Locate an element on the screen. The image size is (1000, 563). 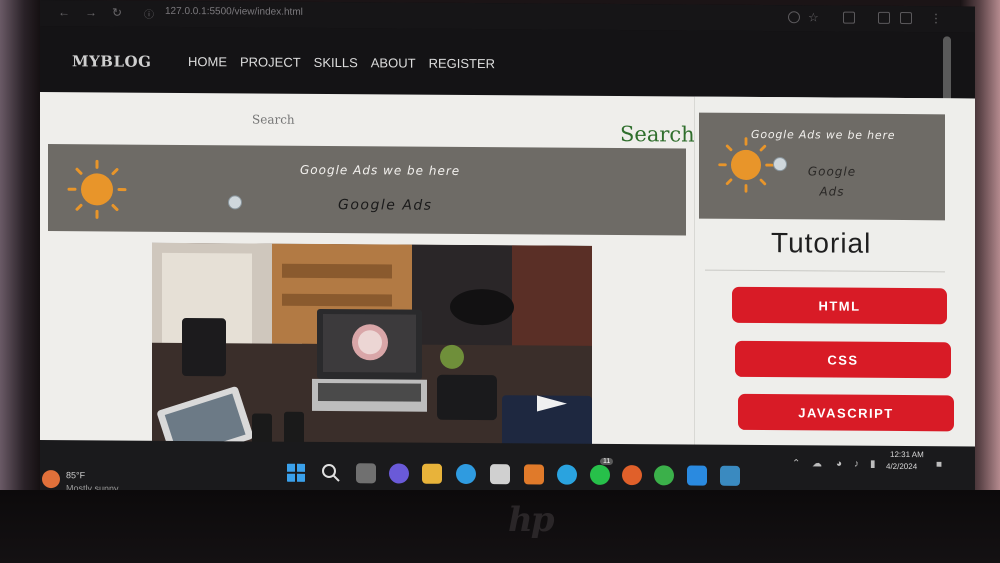
wifi-icon: ◕ is located at coordinates (839, 464).